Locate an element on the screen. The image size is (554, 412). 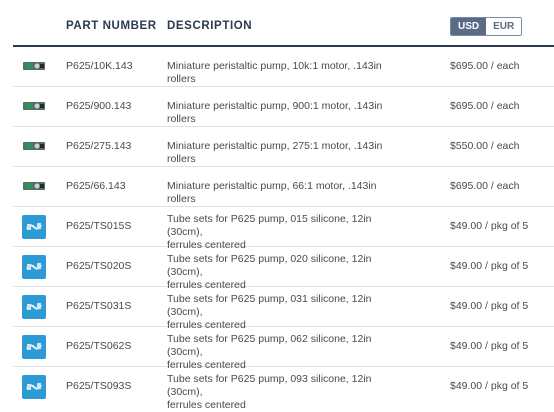
currency-usd-button: USD is located at coordinates (469, 26).